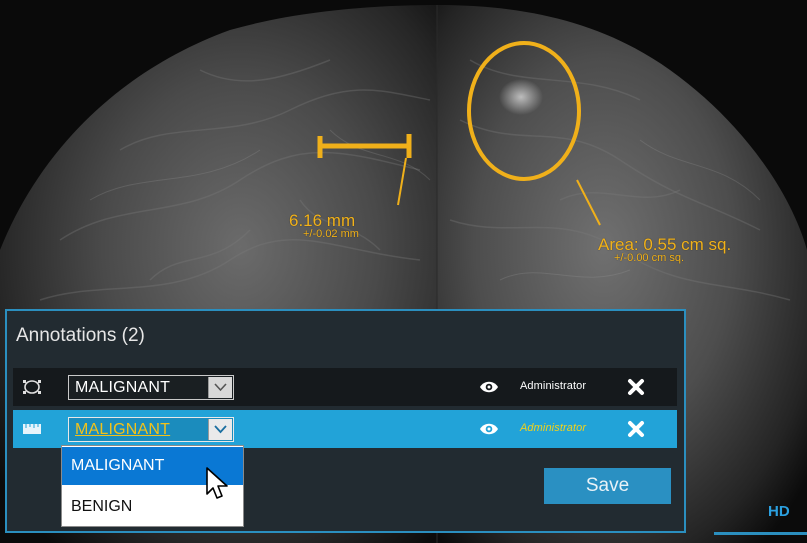 This screenshot has width=807, height=543. Describe the element at coordinates (322, 220) in the screenshot. I see `length-value: 6.16 mm` at that location.